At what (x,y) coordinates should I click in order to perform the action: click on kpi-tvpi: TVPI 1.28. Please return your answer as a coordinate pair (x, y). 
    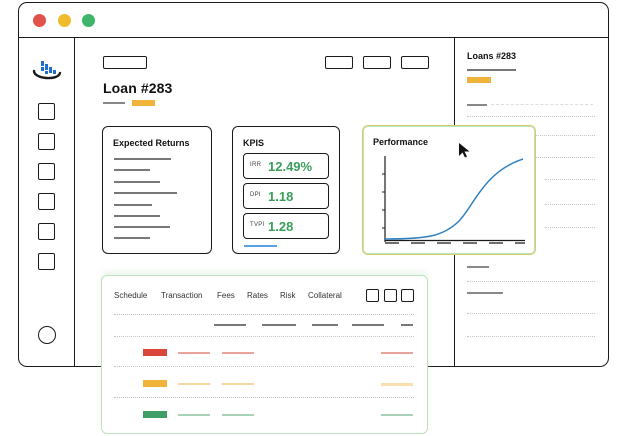
    Looking at the image, I should click on (286, 226).